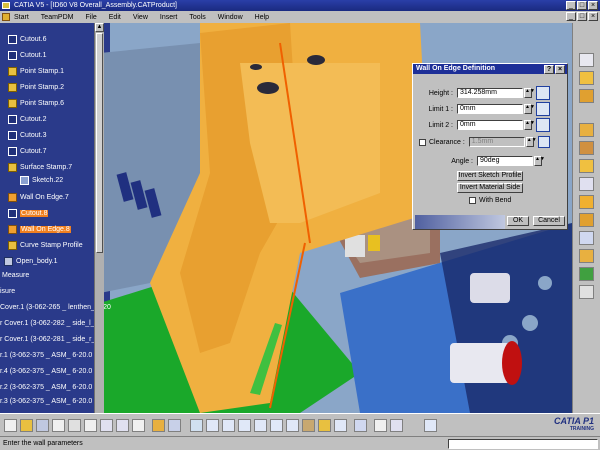  I want to click on save-icon, so click(42, 425).